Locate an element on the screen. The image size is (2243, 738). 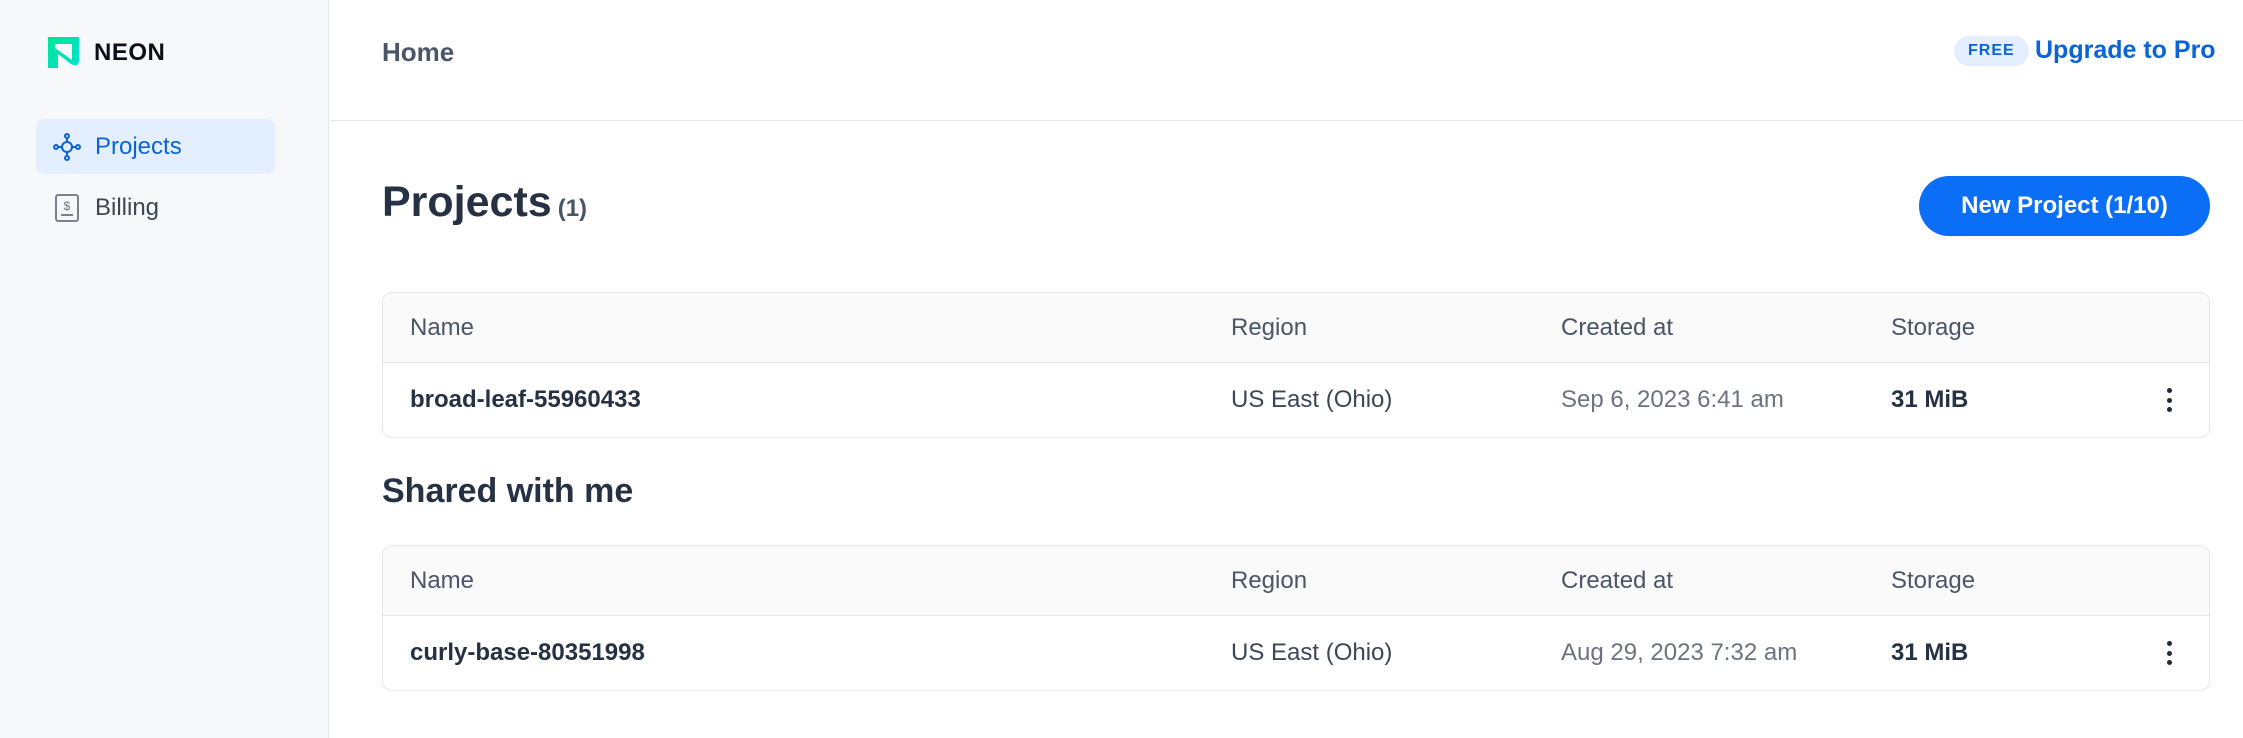
projects-count: (1) is located at coordinates (572, 208).